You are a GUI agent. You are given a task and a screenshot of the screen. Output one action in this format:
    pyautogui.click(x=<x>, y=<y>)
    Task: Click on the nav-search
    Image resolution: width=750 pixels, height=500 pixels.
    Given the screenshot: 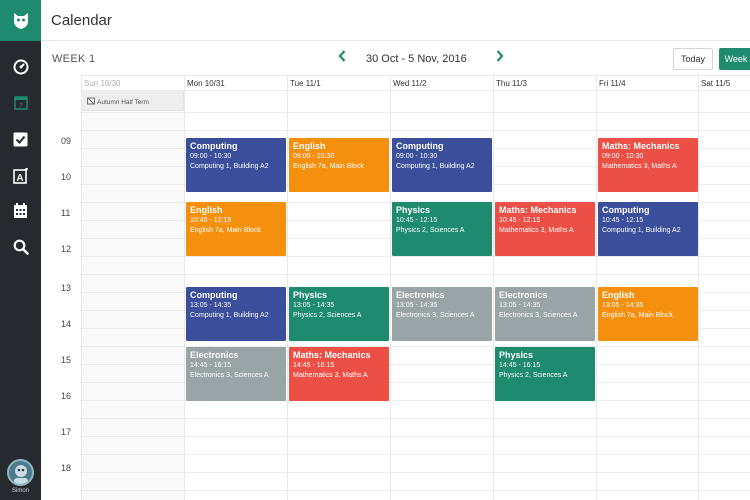 What is the action you would take?
    pyautogui.click(x=20, y=247)
    